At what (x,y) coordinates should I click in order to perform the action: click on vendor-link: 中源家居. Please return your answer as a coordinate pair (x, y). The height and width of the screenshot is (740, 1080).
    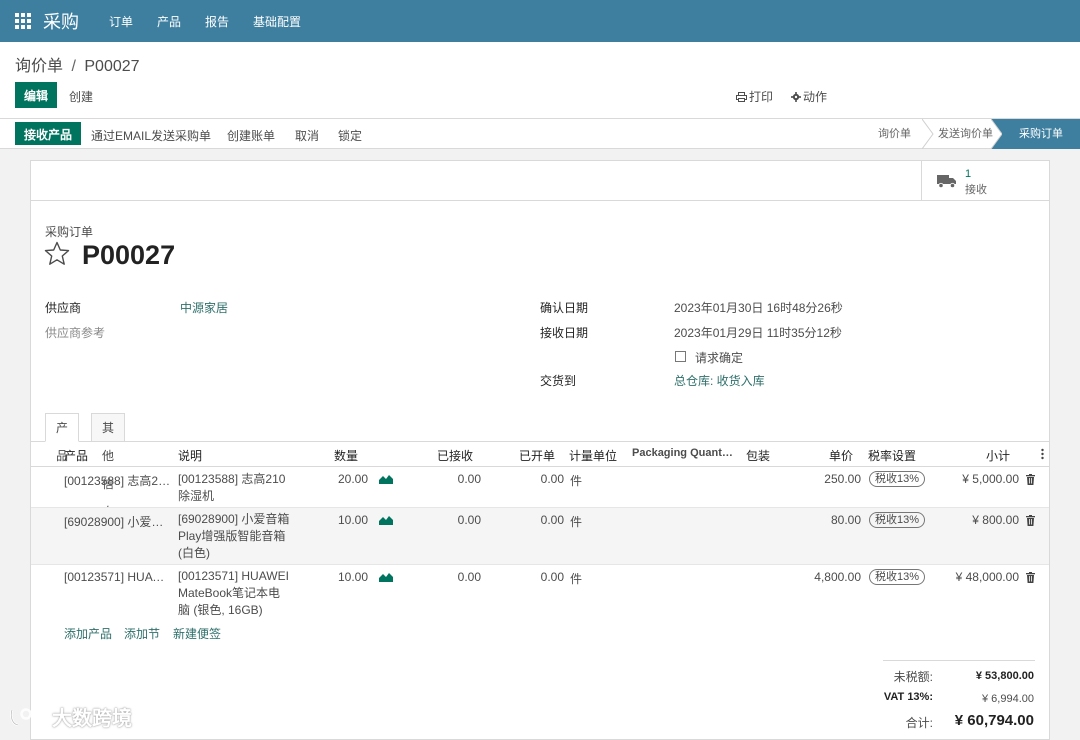
    Looking at the image, I should click on (204, 307).